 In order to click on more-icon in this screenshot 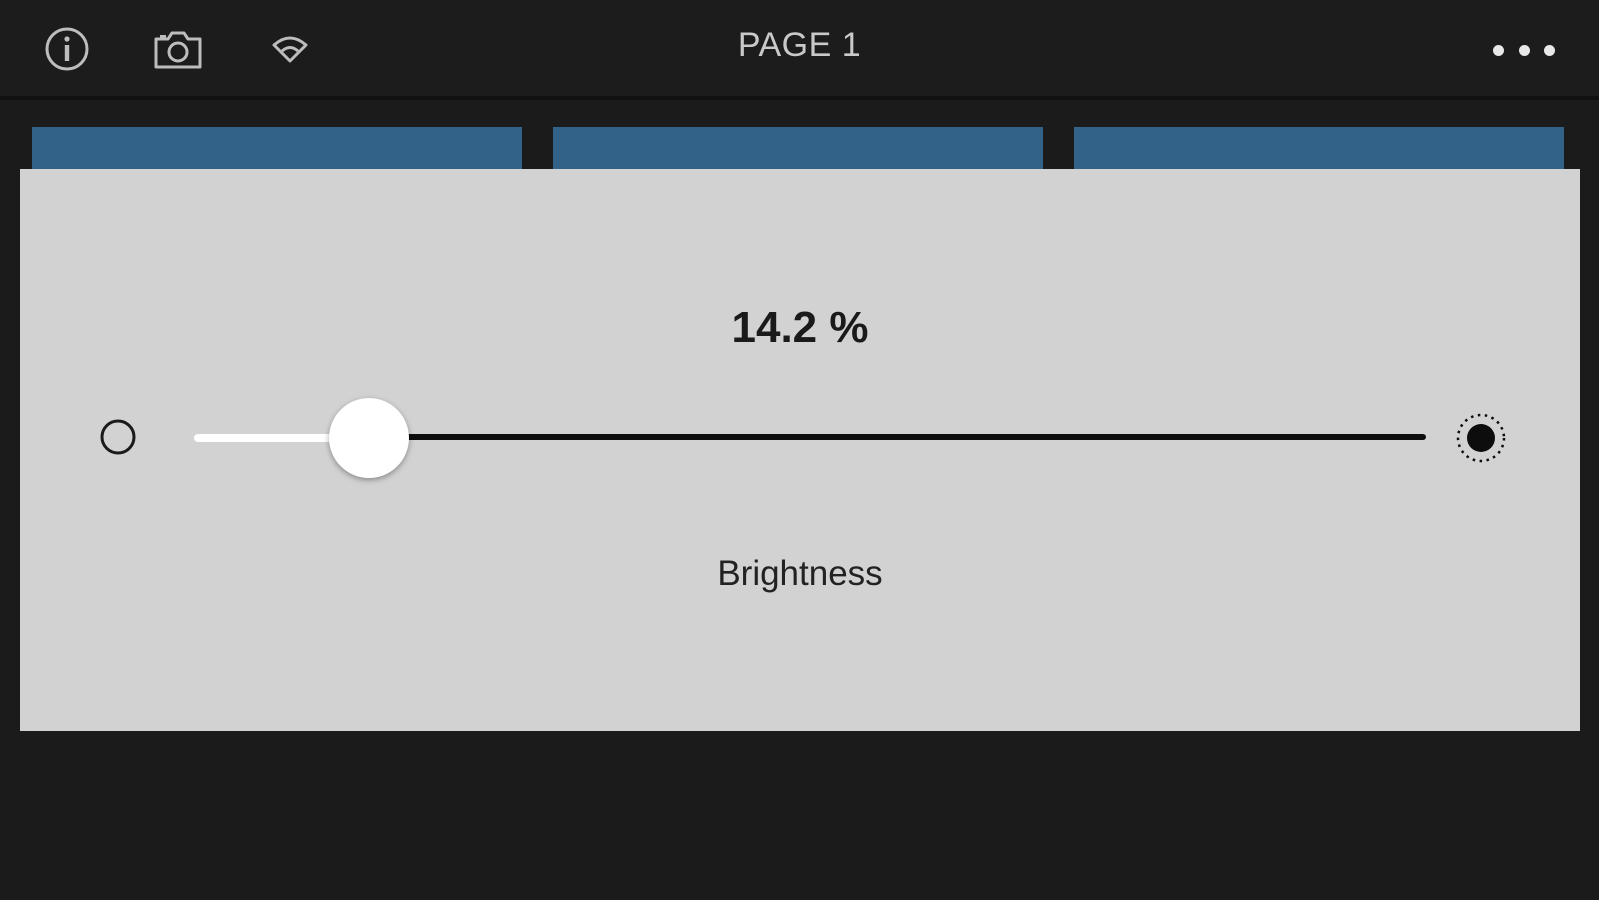, I will do `click(1524, 50)`.